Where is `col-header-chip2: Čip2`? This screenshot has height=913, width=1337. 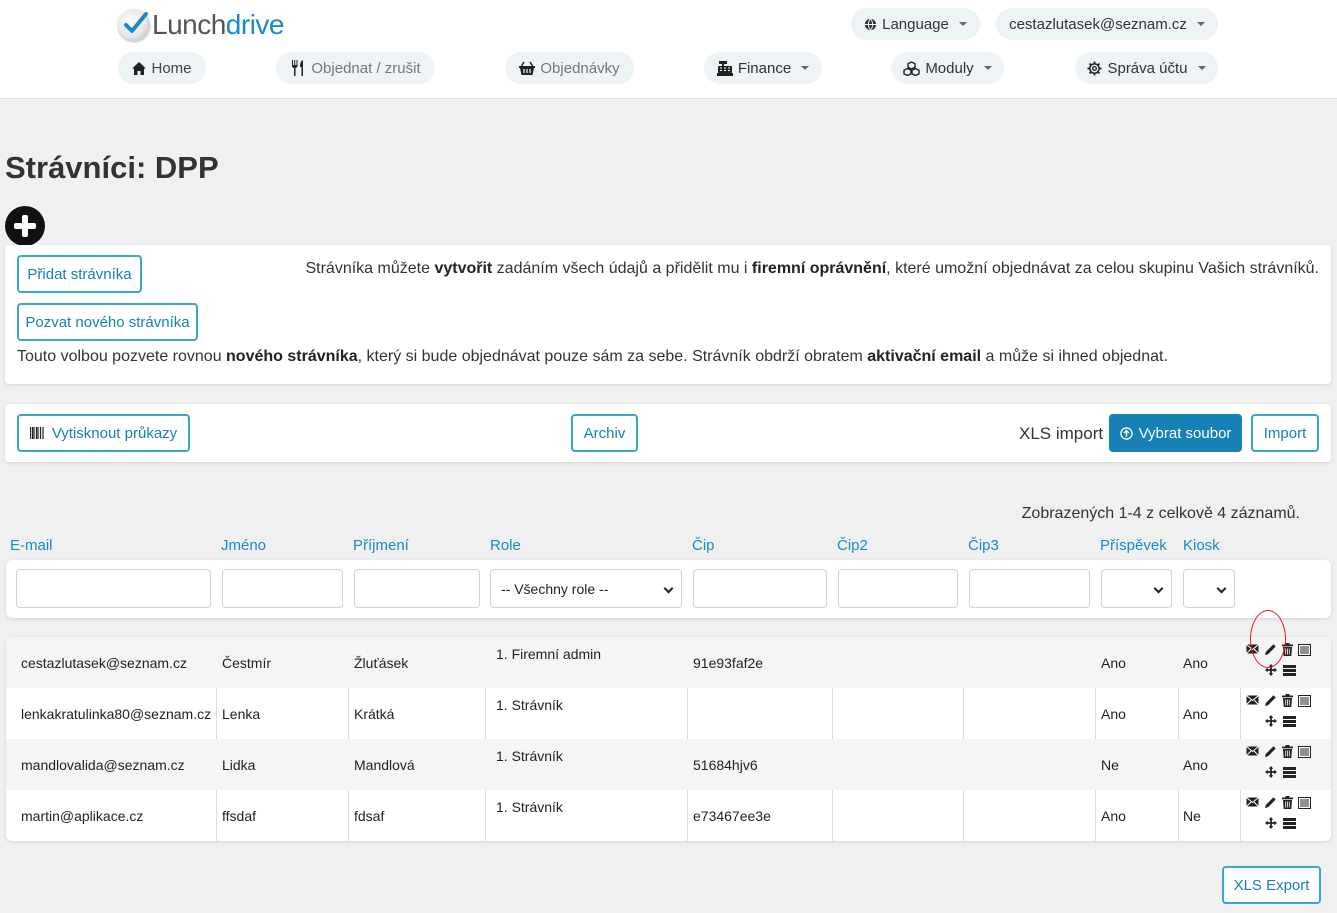 col-header-chip2: Čip2 is located at coordinates (852, 545).